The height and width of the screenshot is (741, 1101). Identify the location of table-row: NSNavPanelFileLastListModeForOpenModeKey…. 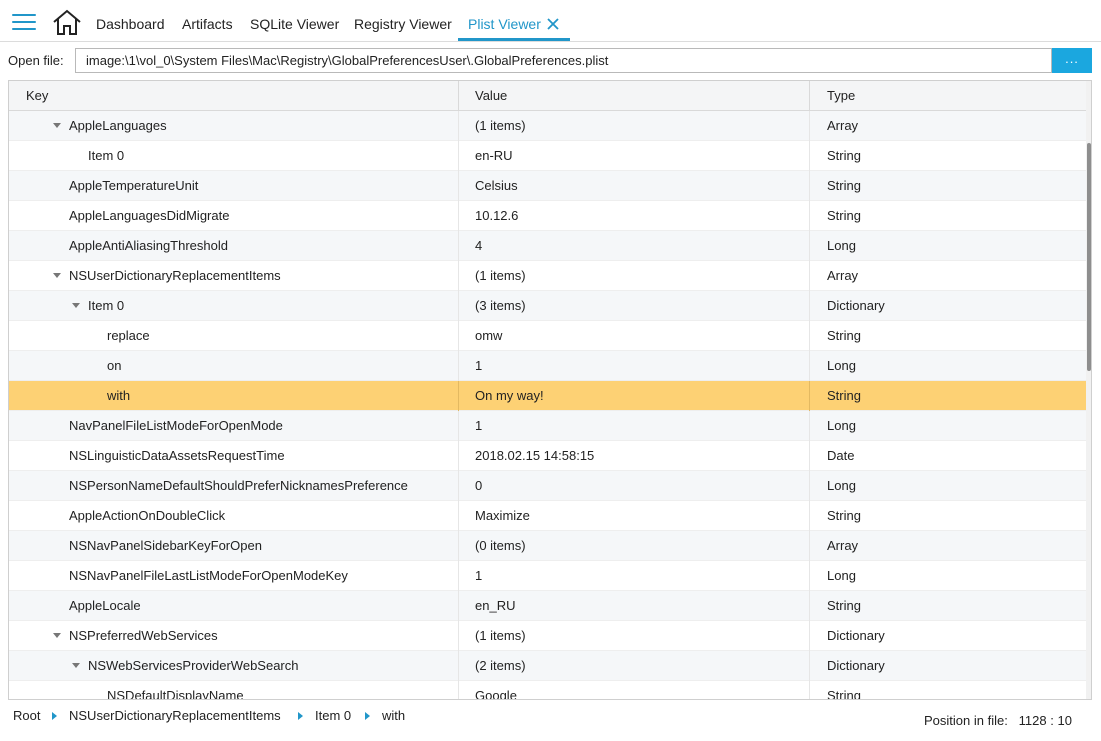
(547, 576).